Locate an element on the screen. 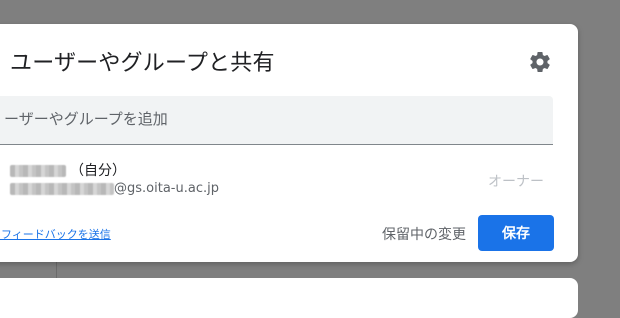  dialog-title: ユーザーやグループと共有 is located at coordinates (142, 63).